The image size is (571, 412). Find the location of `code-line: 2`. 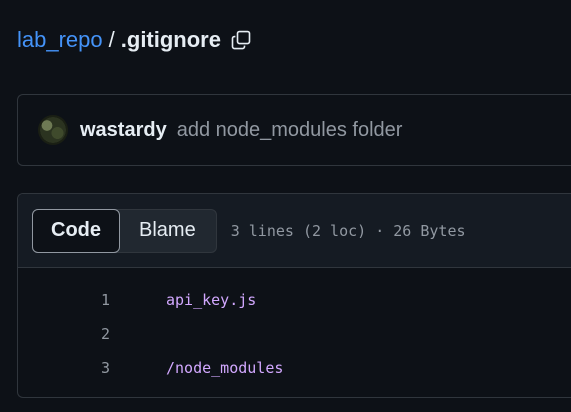

code-line: 2 is located at coordinates (294, 334).